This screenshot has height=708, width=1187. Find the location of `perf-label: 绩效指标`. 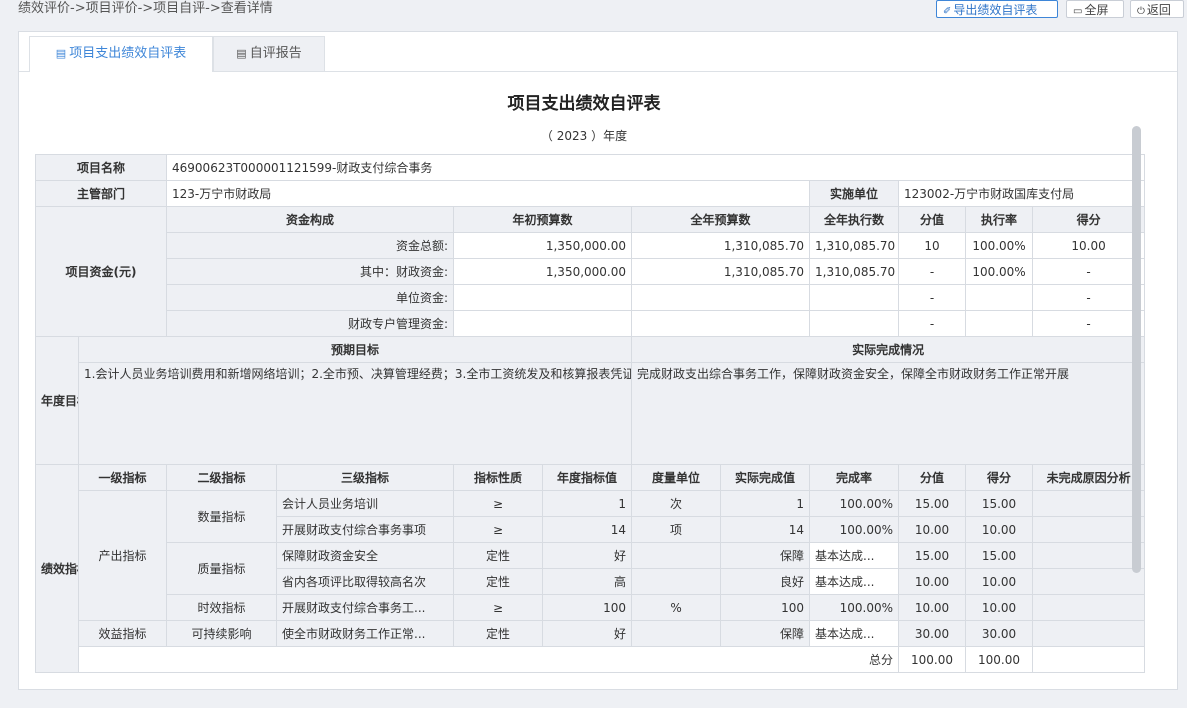

perf-label: 绩效指标 is located at coordinates (57, 568).